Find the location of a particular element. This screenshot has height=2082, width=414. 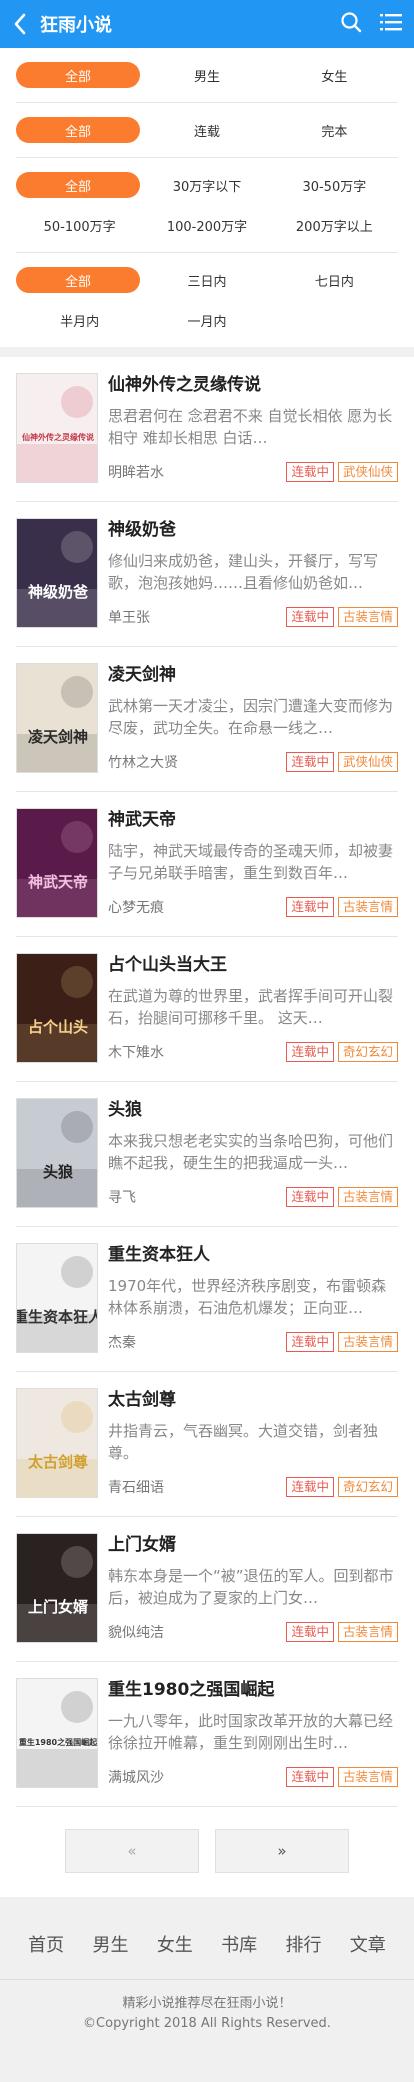

filter-option: 连载 is located at coordinates (206, 130).